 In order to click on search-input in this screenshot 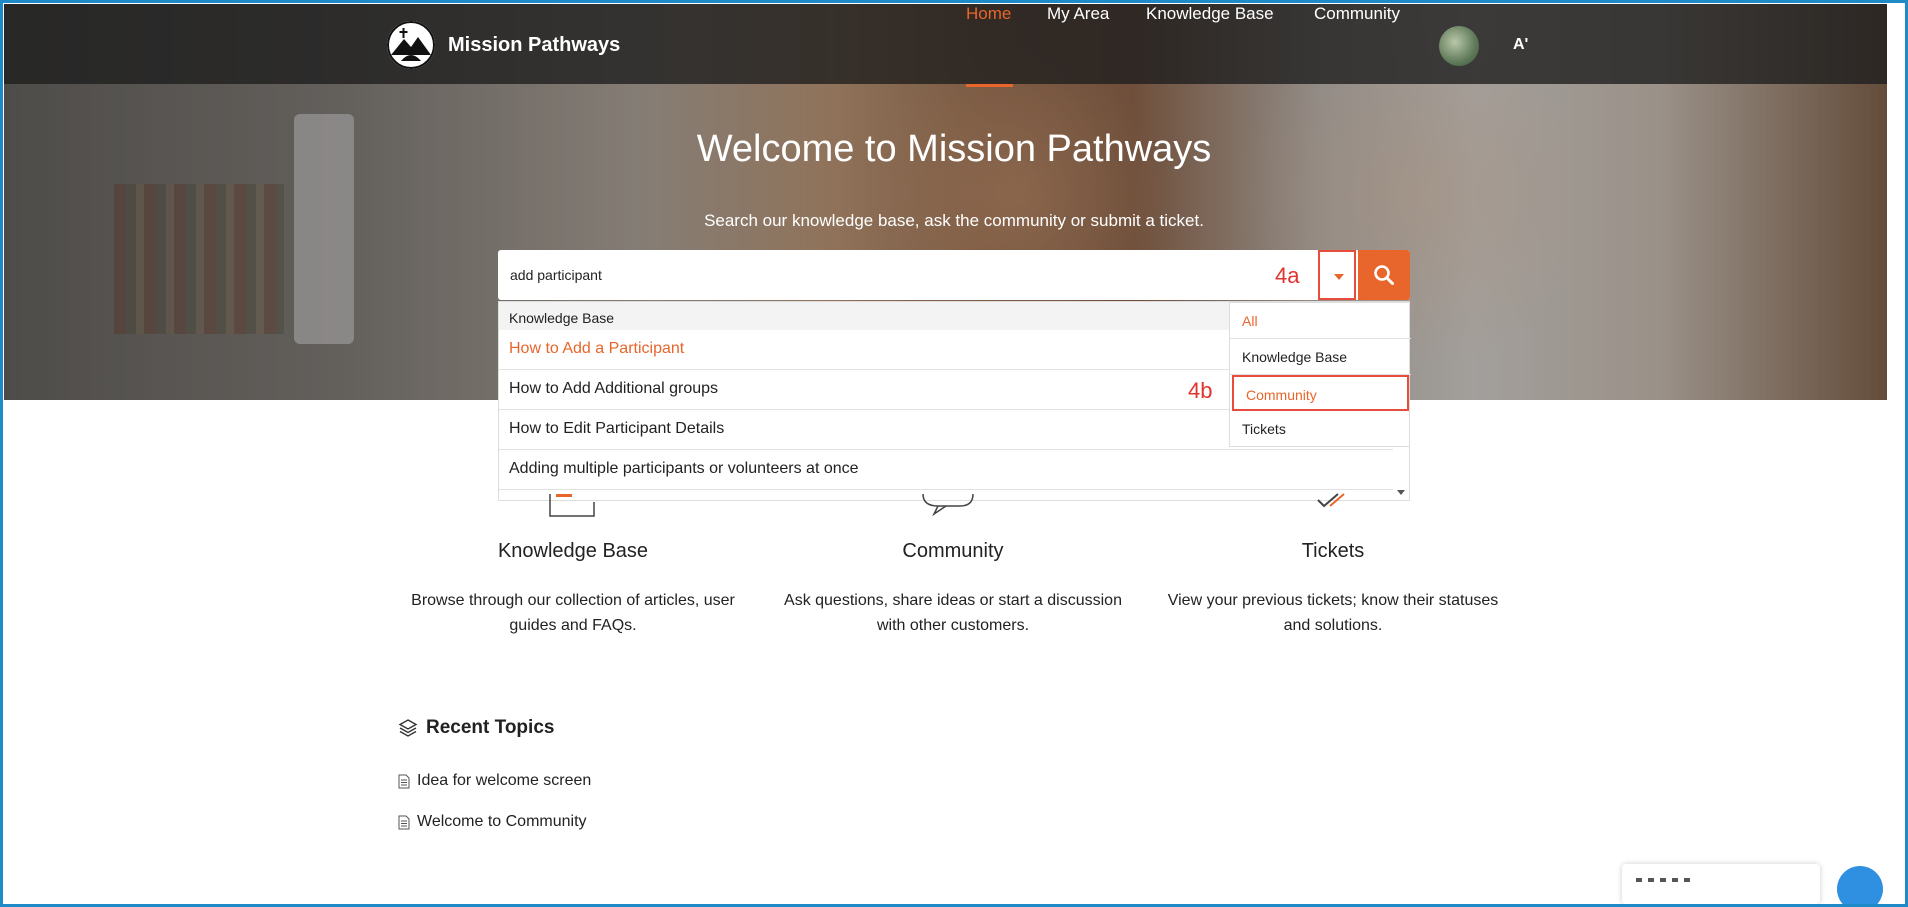, I will do `click(908, 275)`.